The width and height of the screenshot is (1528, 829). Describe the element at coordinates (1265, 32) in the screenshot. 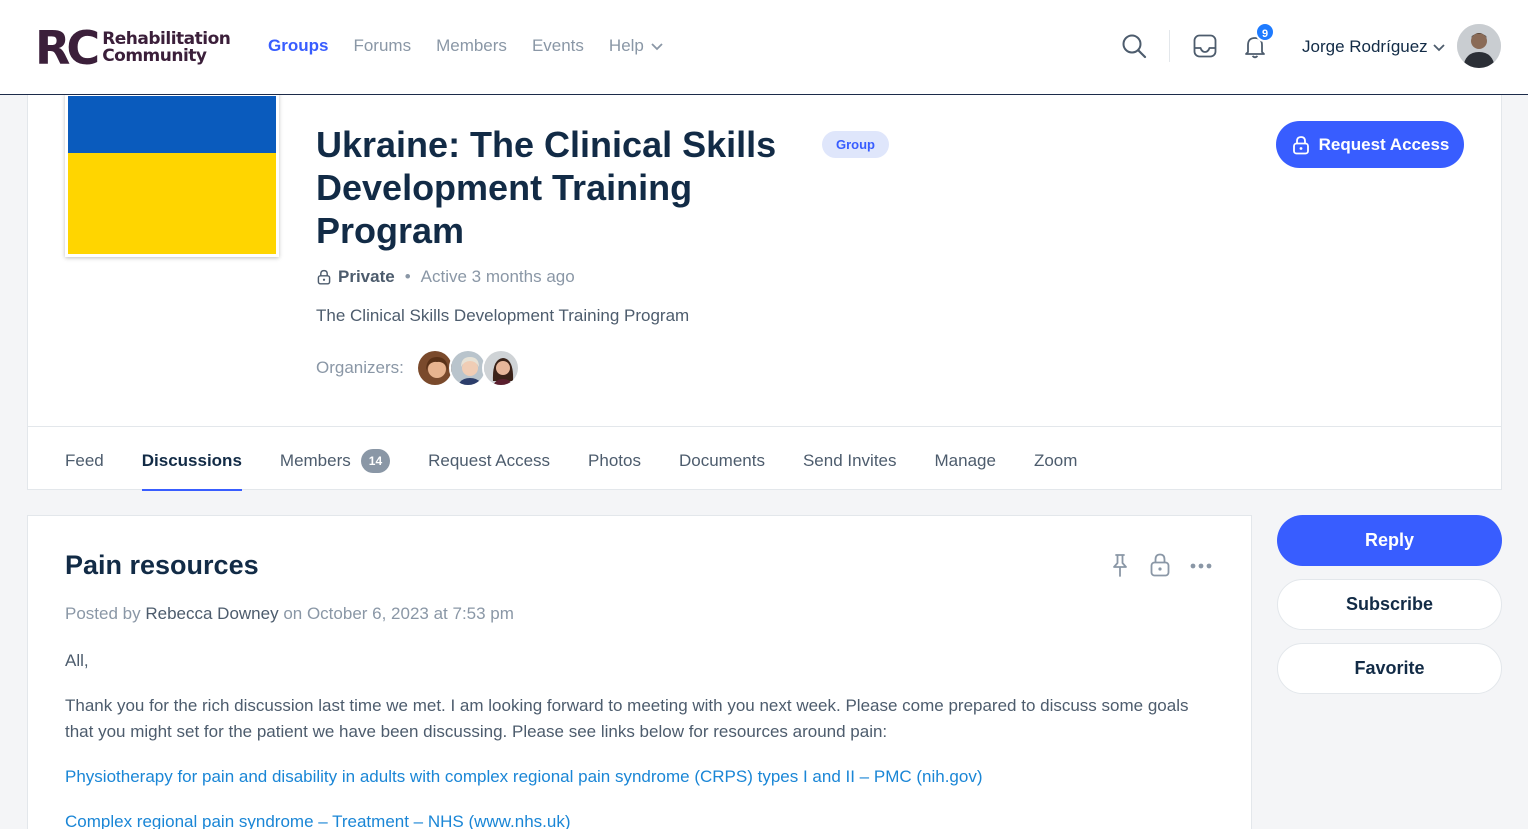

I see `notification-count-badge: 9` at that location.